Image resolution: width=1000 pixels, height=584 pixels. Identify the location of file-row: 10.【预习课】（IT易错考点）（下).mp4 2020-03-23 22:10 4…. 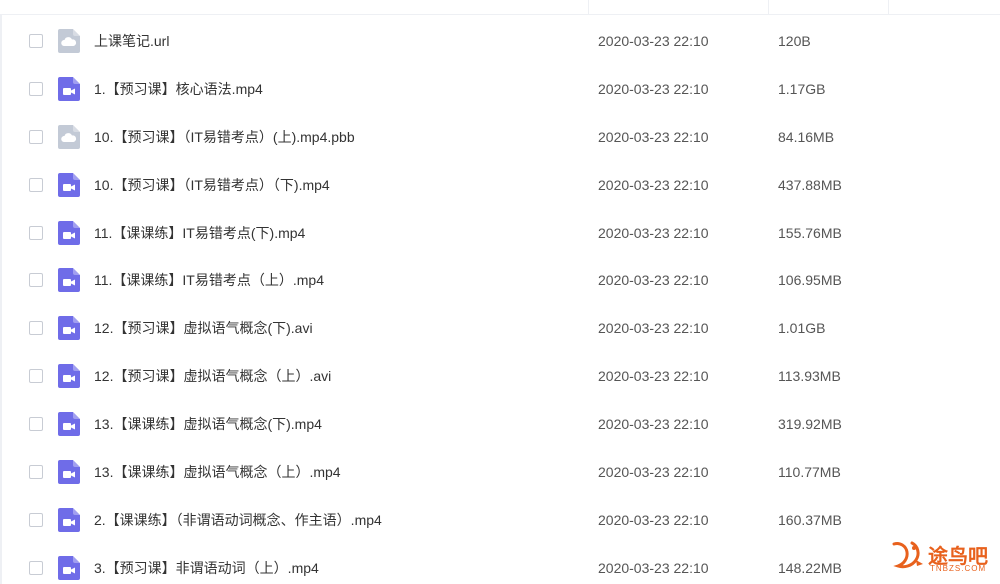
(500, 185).